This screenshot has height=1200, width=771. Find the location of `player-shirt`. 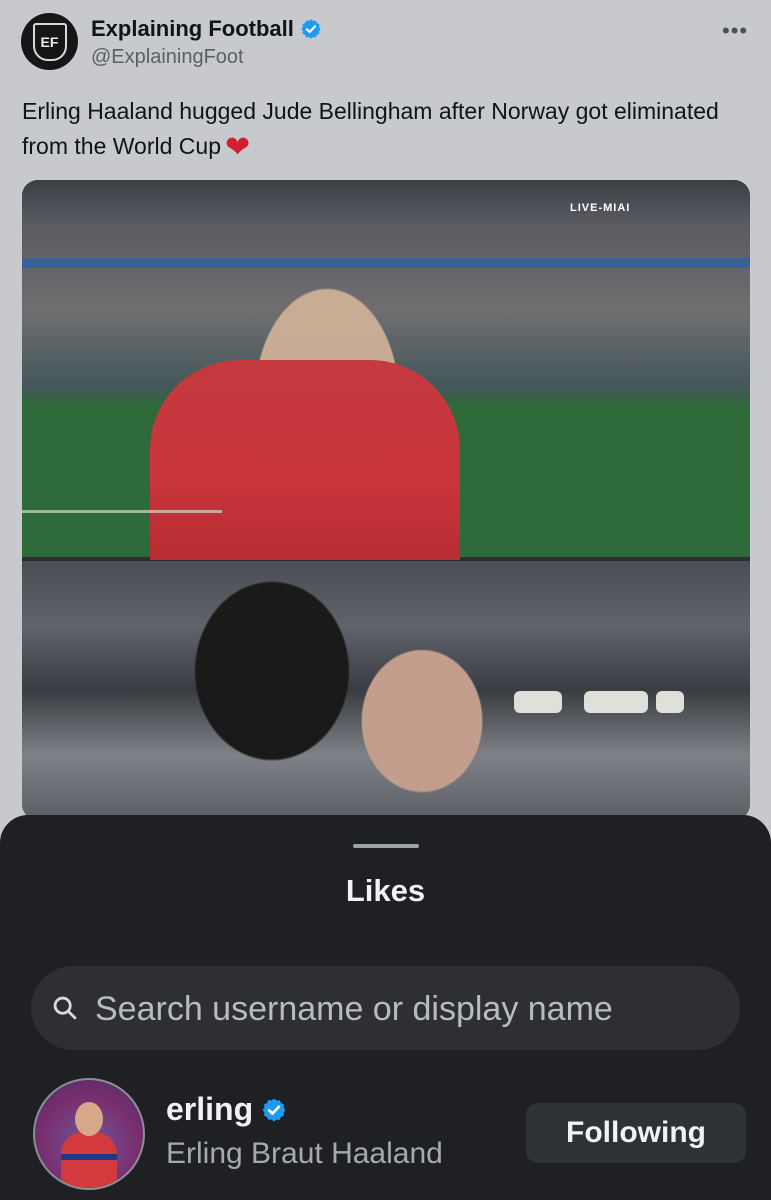

player-shirt is located at coordinates (305, 460).